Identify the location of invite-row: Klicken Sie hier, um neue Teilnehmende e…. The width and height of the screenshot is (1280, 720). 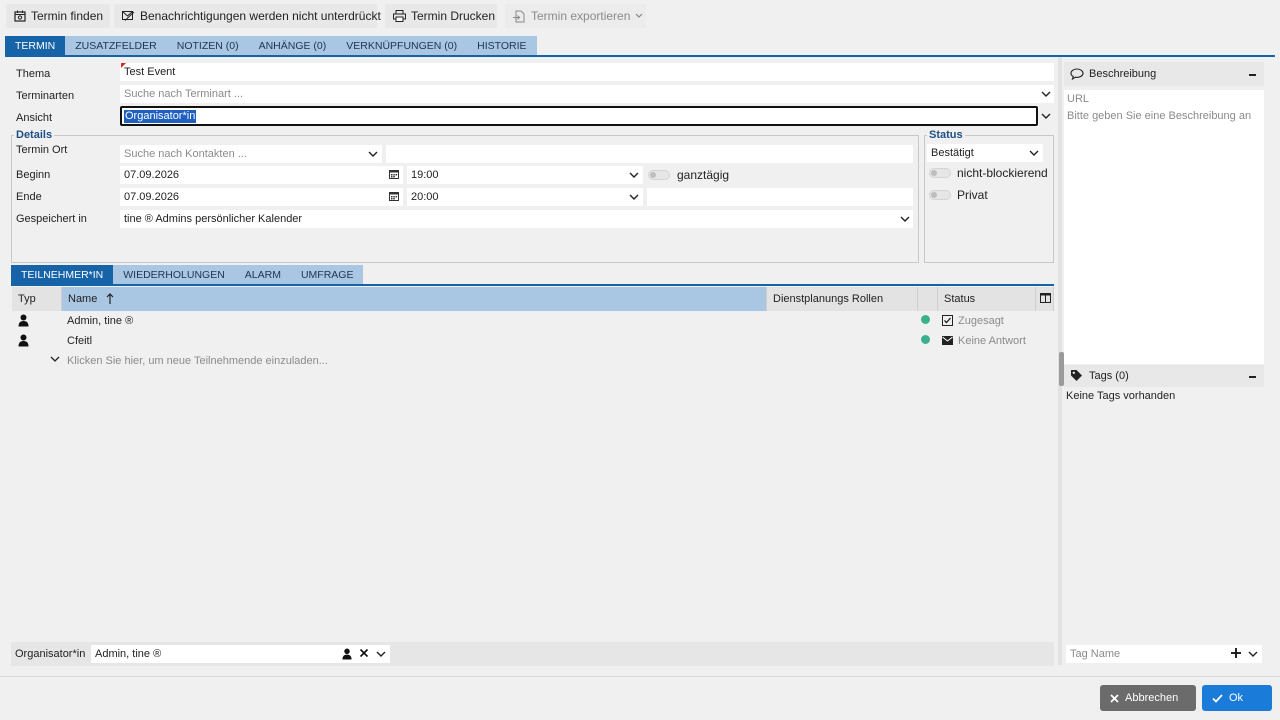
(533, 361).